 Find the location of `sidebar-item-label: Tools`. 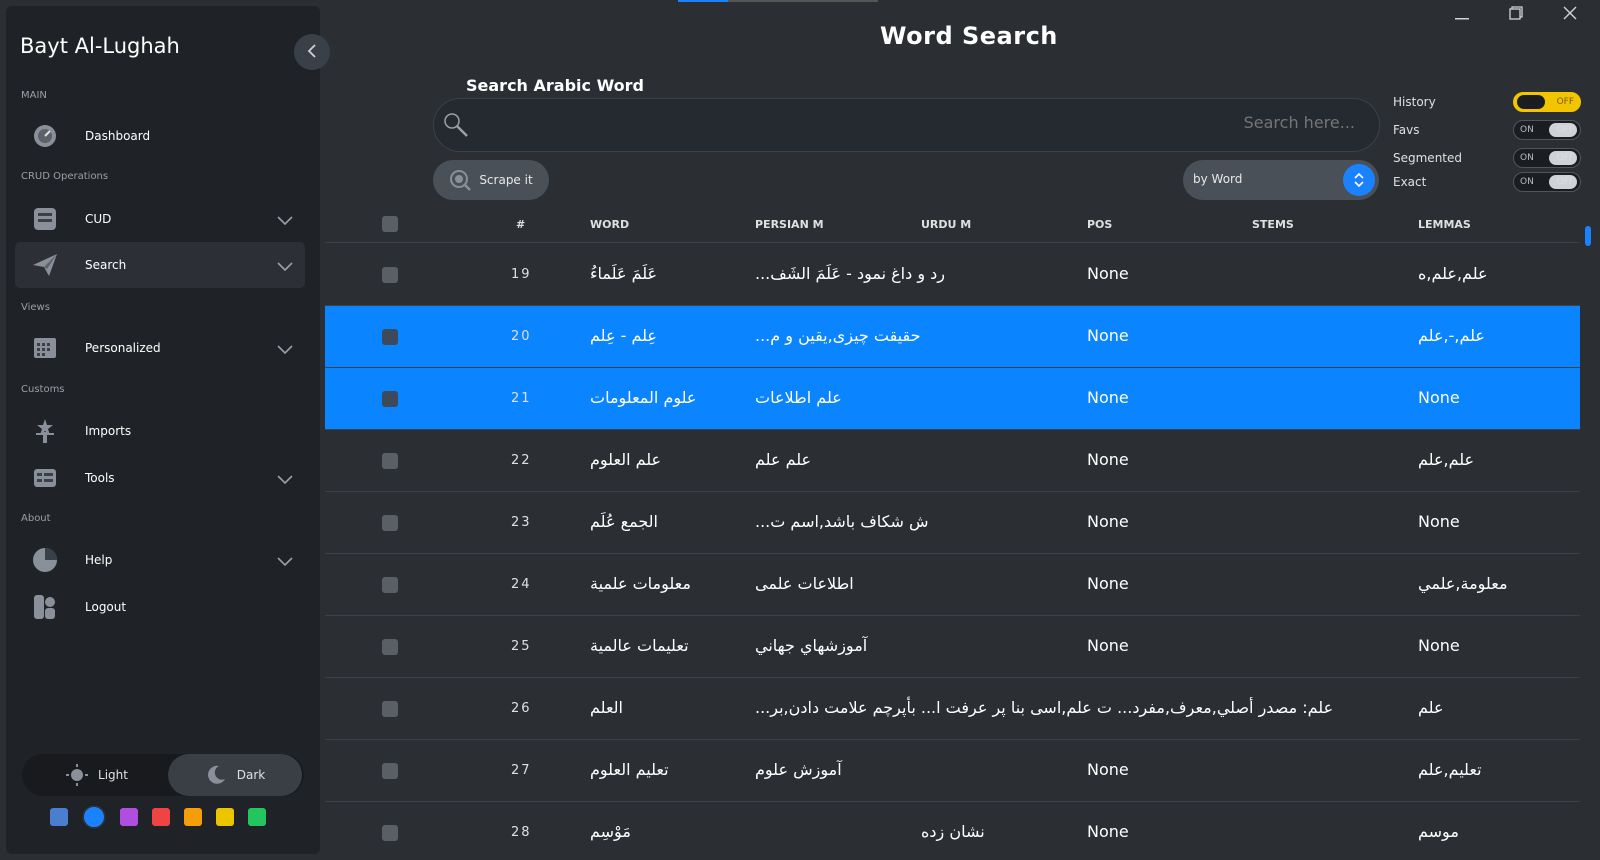

sidebar-item-label: Tools is located at coordinates (100, 478).